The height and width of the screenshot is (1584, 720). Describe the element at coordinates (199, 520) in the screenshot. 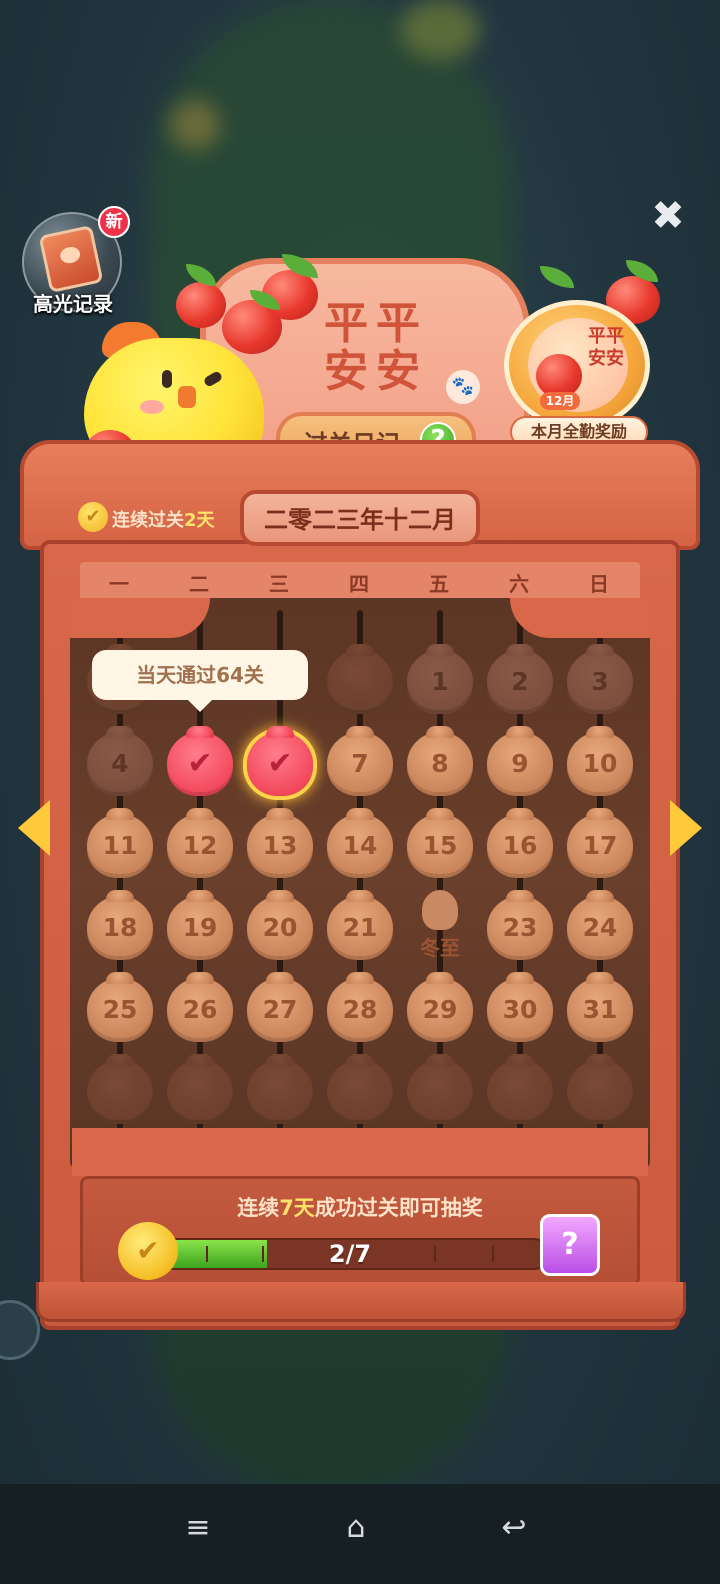

I see `streak-days: 2天` at that location.